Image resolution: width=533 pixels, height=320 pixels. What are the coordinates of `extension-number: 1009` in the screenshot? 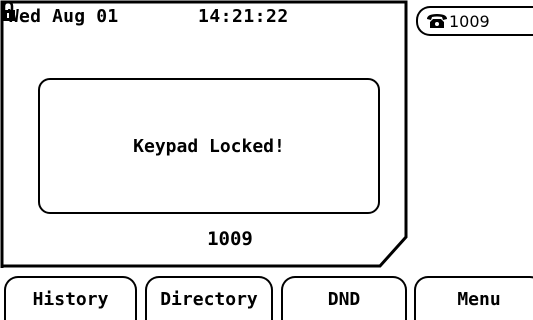 It's located at (230, 239).